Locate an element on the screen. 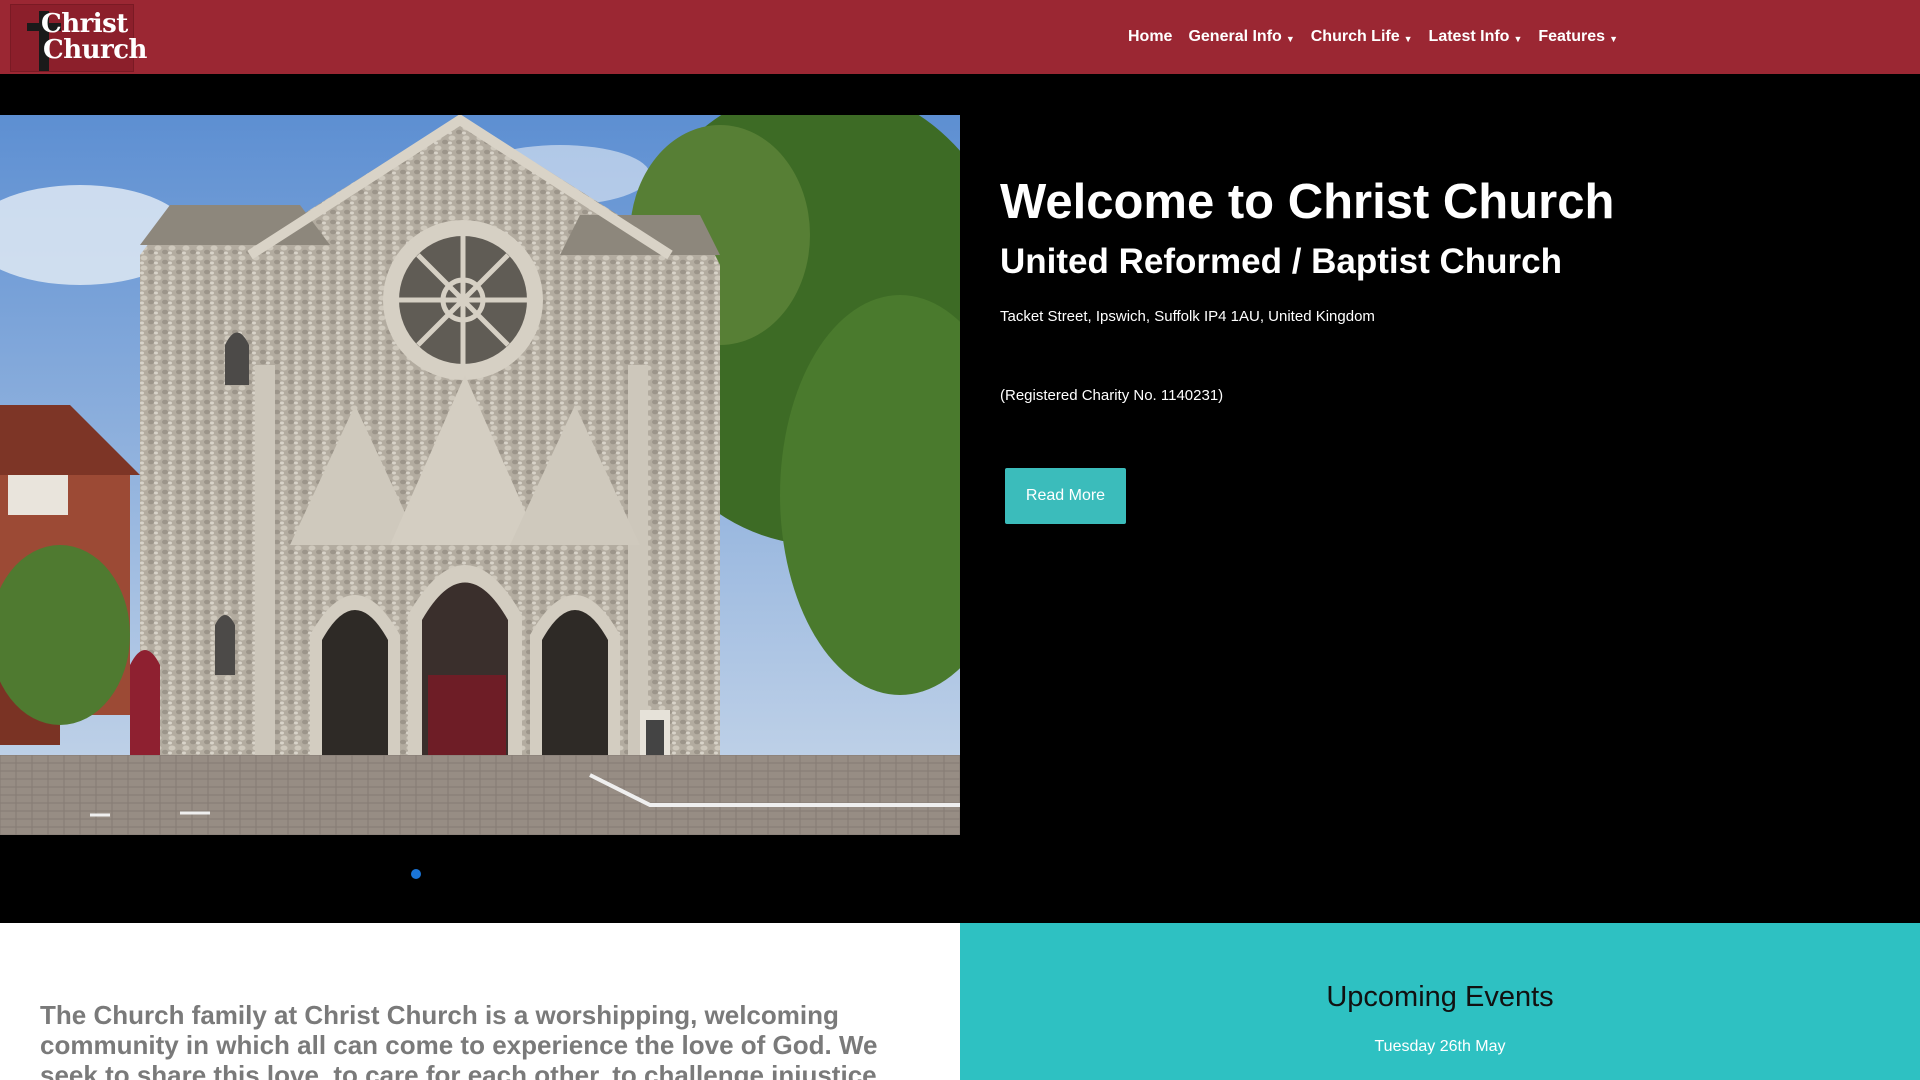 The height and width of the screenshot is (1080, 1920). event-date: Tuesday 26th May is located at coordinates (1440, 1047).